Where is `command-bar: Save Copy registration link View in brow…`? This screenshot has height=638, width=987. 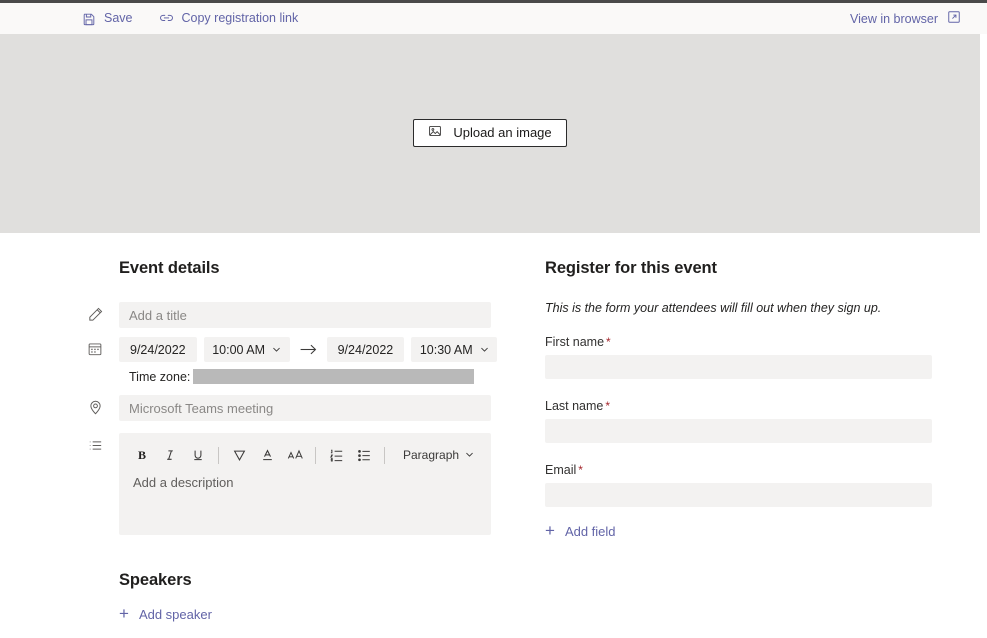 command-bar: Save Copy registration link View in brow… is located at coordinates (493, 18).